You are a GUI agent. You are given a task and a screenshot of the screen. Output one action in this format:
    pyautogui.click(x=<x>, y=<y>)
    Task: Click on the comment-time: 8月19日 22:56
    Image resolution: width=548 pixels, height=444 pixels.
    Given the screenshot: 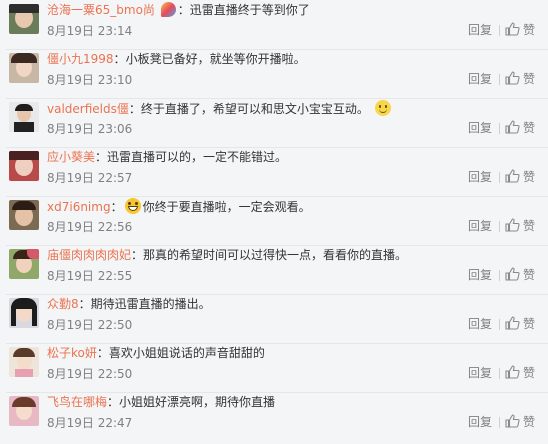 What is the action you would take?
    pyautogui.click(x=90, y=227)
    